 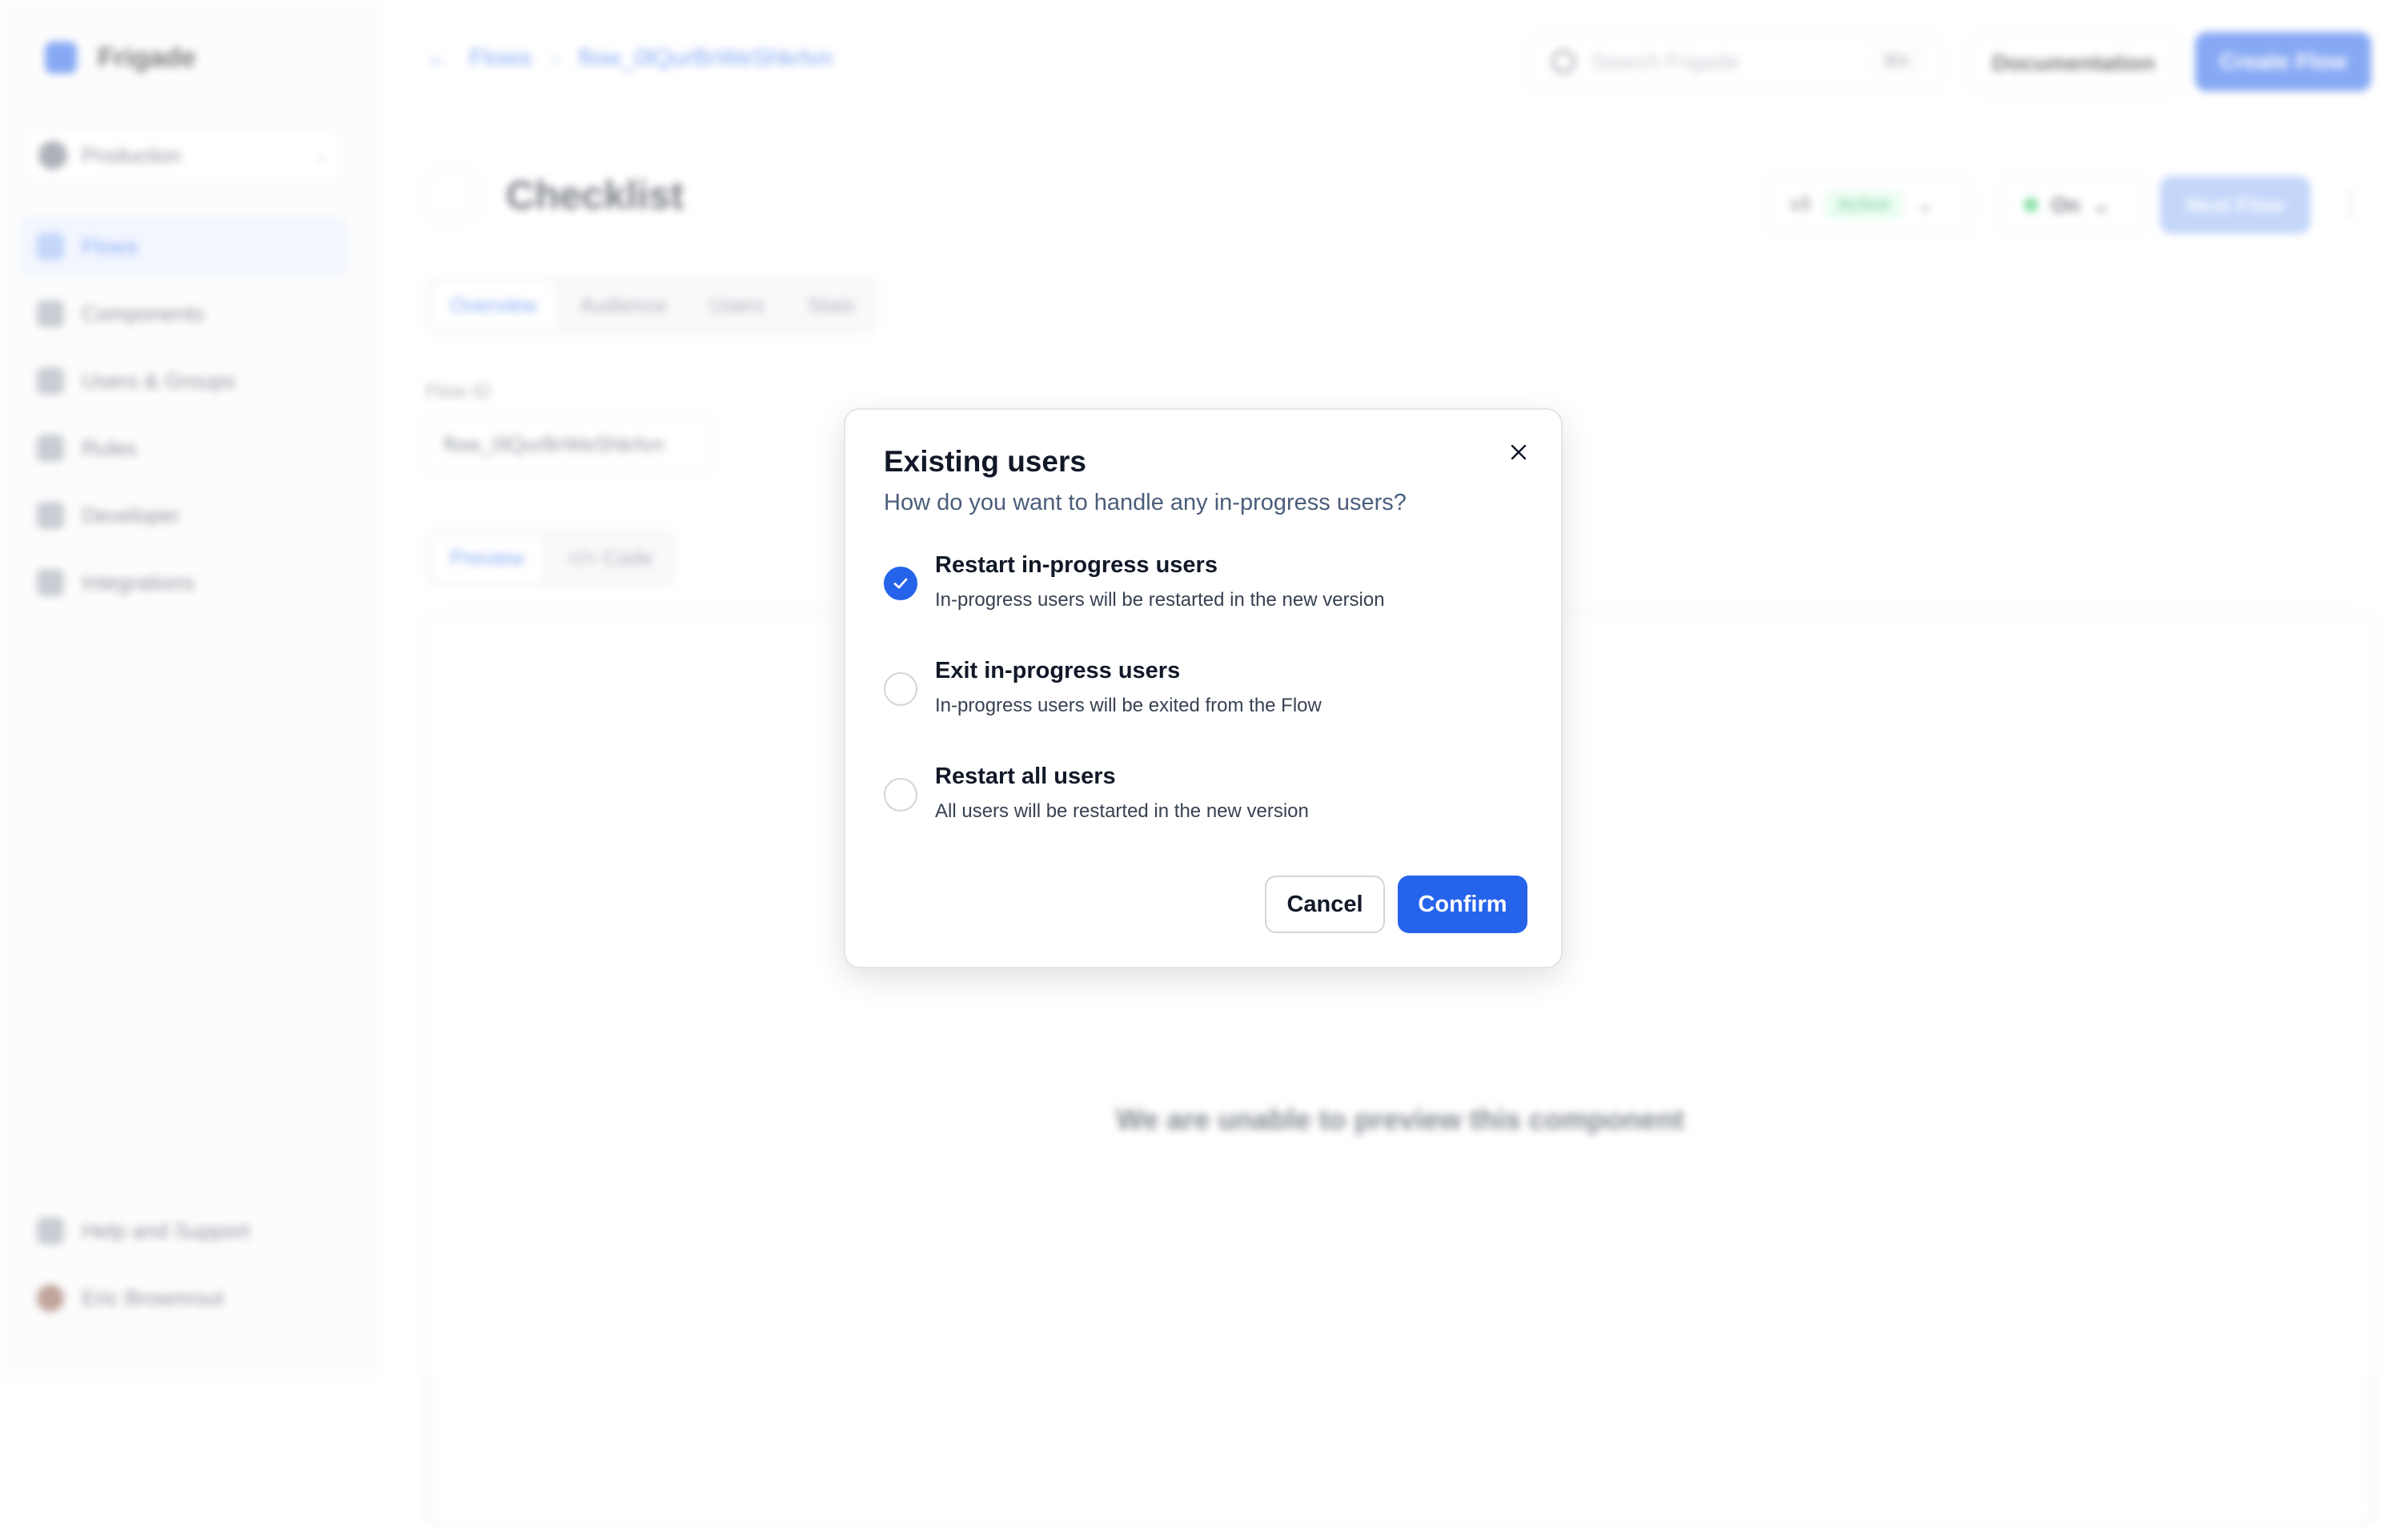 I want to click on confirm-button: Confirm, so click(x=1462, y=904).